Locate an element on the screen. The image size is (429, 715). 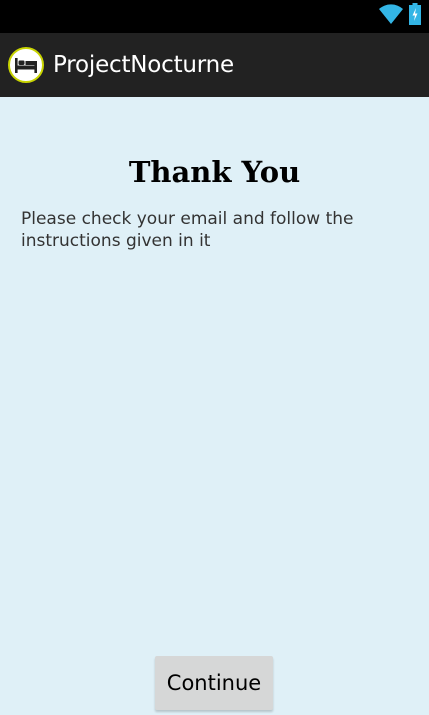
action-bar: ProjectNocturne is located at coordinates (214, 65).